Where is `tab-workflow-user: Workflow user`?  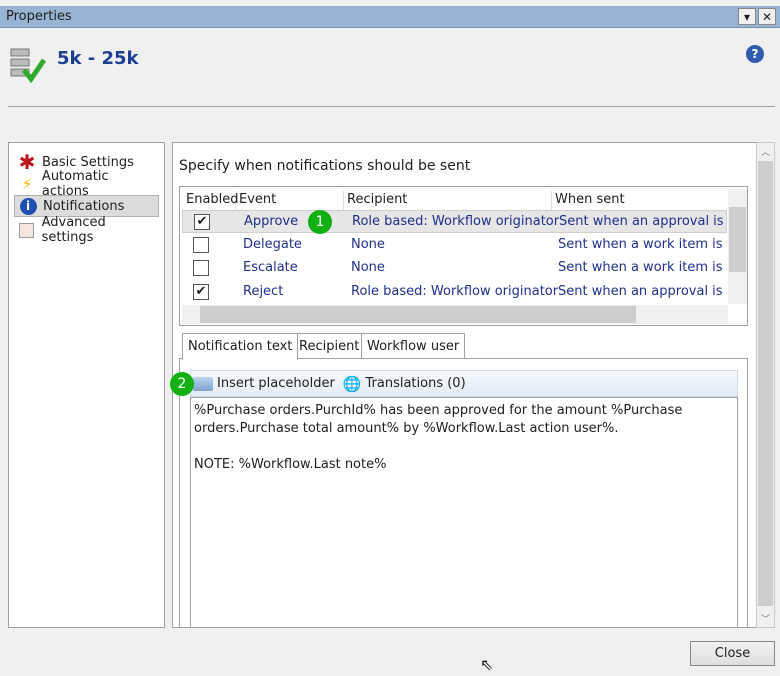
tab-workflow-user: Workflow user is located at coordinates (413, 346).